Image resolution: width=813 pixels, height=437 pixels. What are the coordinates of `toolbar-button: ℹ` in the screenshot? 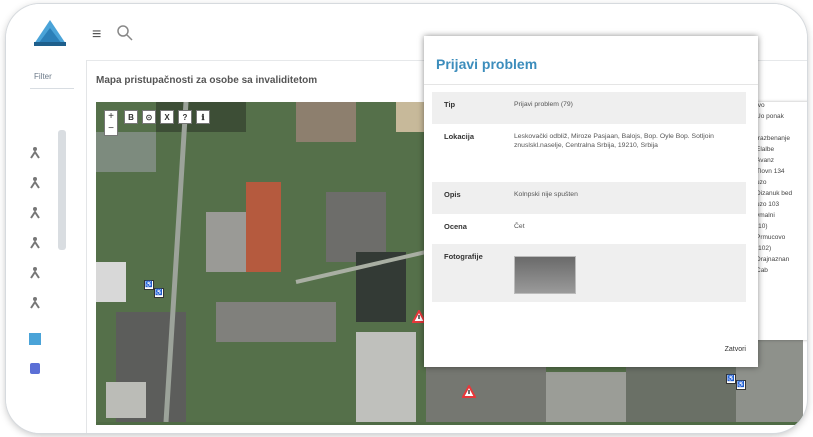 It's located at (203, 117).